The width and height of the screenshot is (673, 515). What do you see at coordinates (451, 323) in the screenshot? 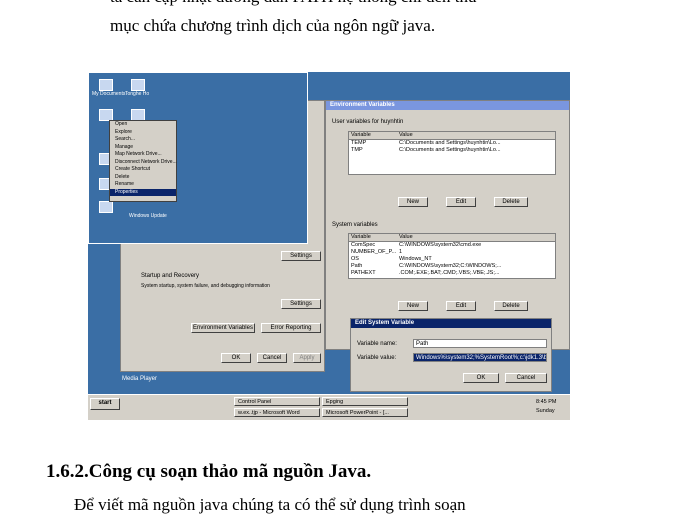
I see `edit-dialog-title: Edit System Variable` at bounding box center [451, 323].